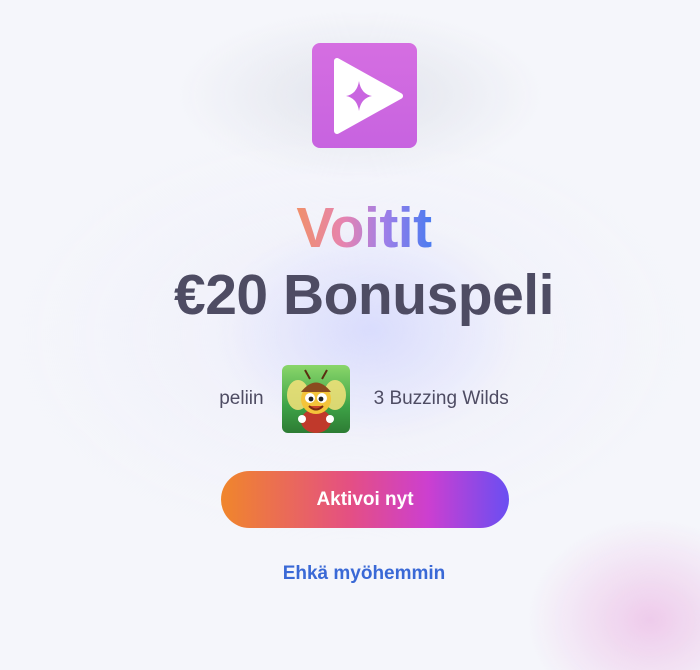 Image resolution: width=700 pixels, height=670 pixels. I want to click on app-logo, so click(364, 95).